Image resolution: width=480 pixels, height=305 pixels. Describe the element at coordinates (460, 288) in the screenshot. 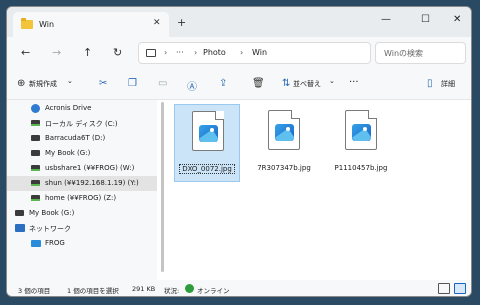

I see `icons-view-button` at that location.